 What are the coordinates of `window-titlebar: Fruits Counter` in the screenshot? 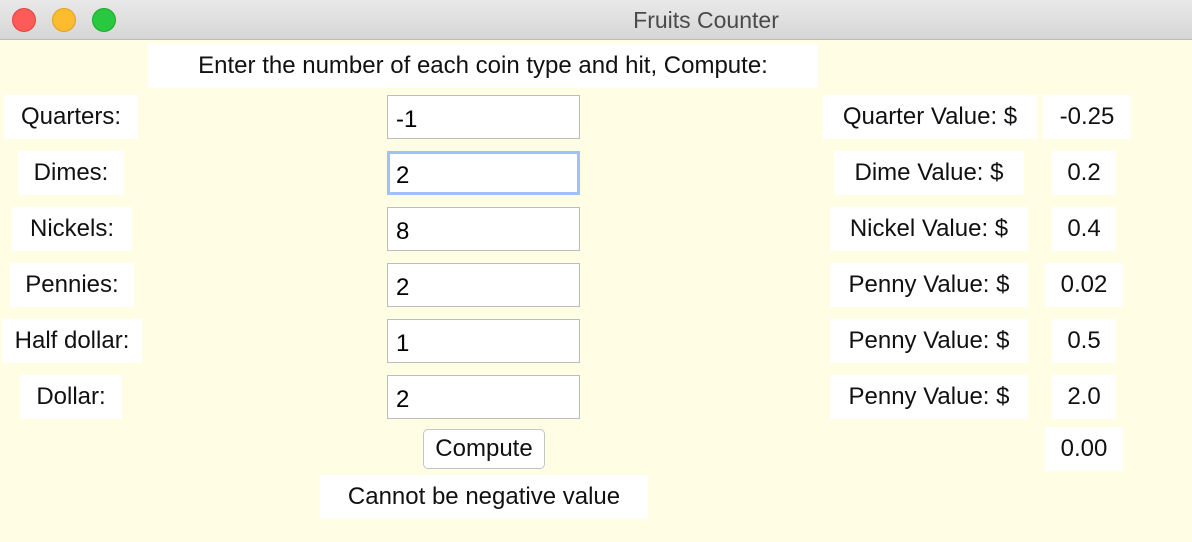 It's located at (596, 20).